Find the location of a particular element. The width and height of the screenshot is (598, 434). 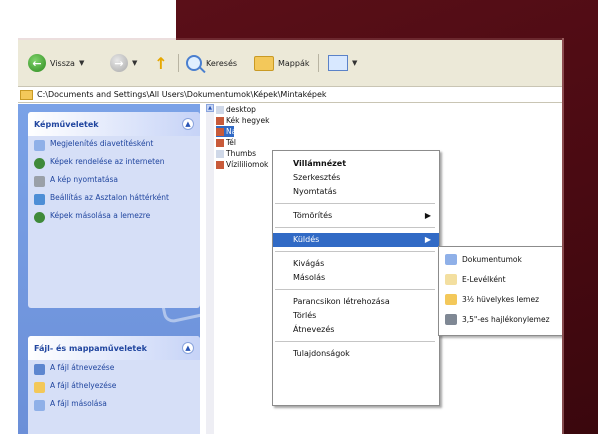

list-item: Thumbs is located at coordinates (244, 153).